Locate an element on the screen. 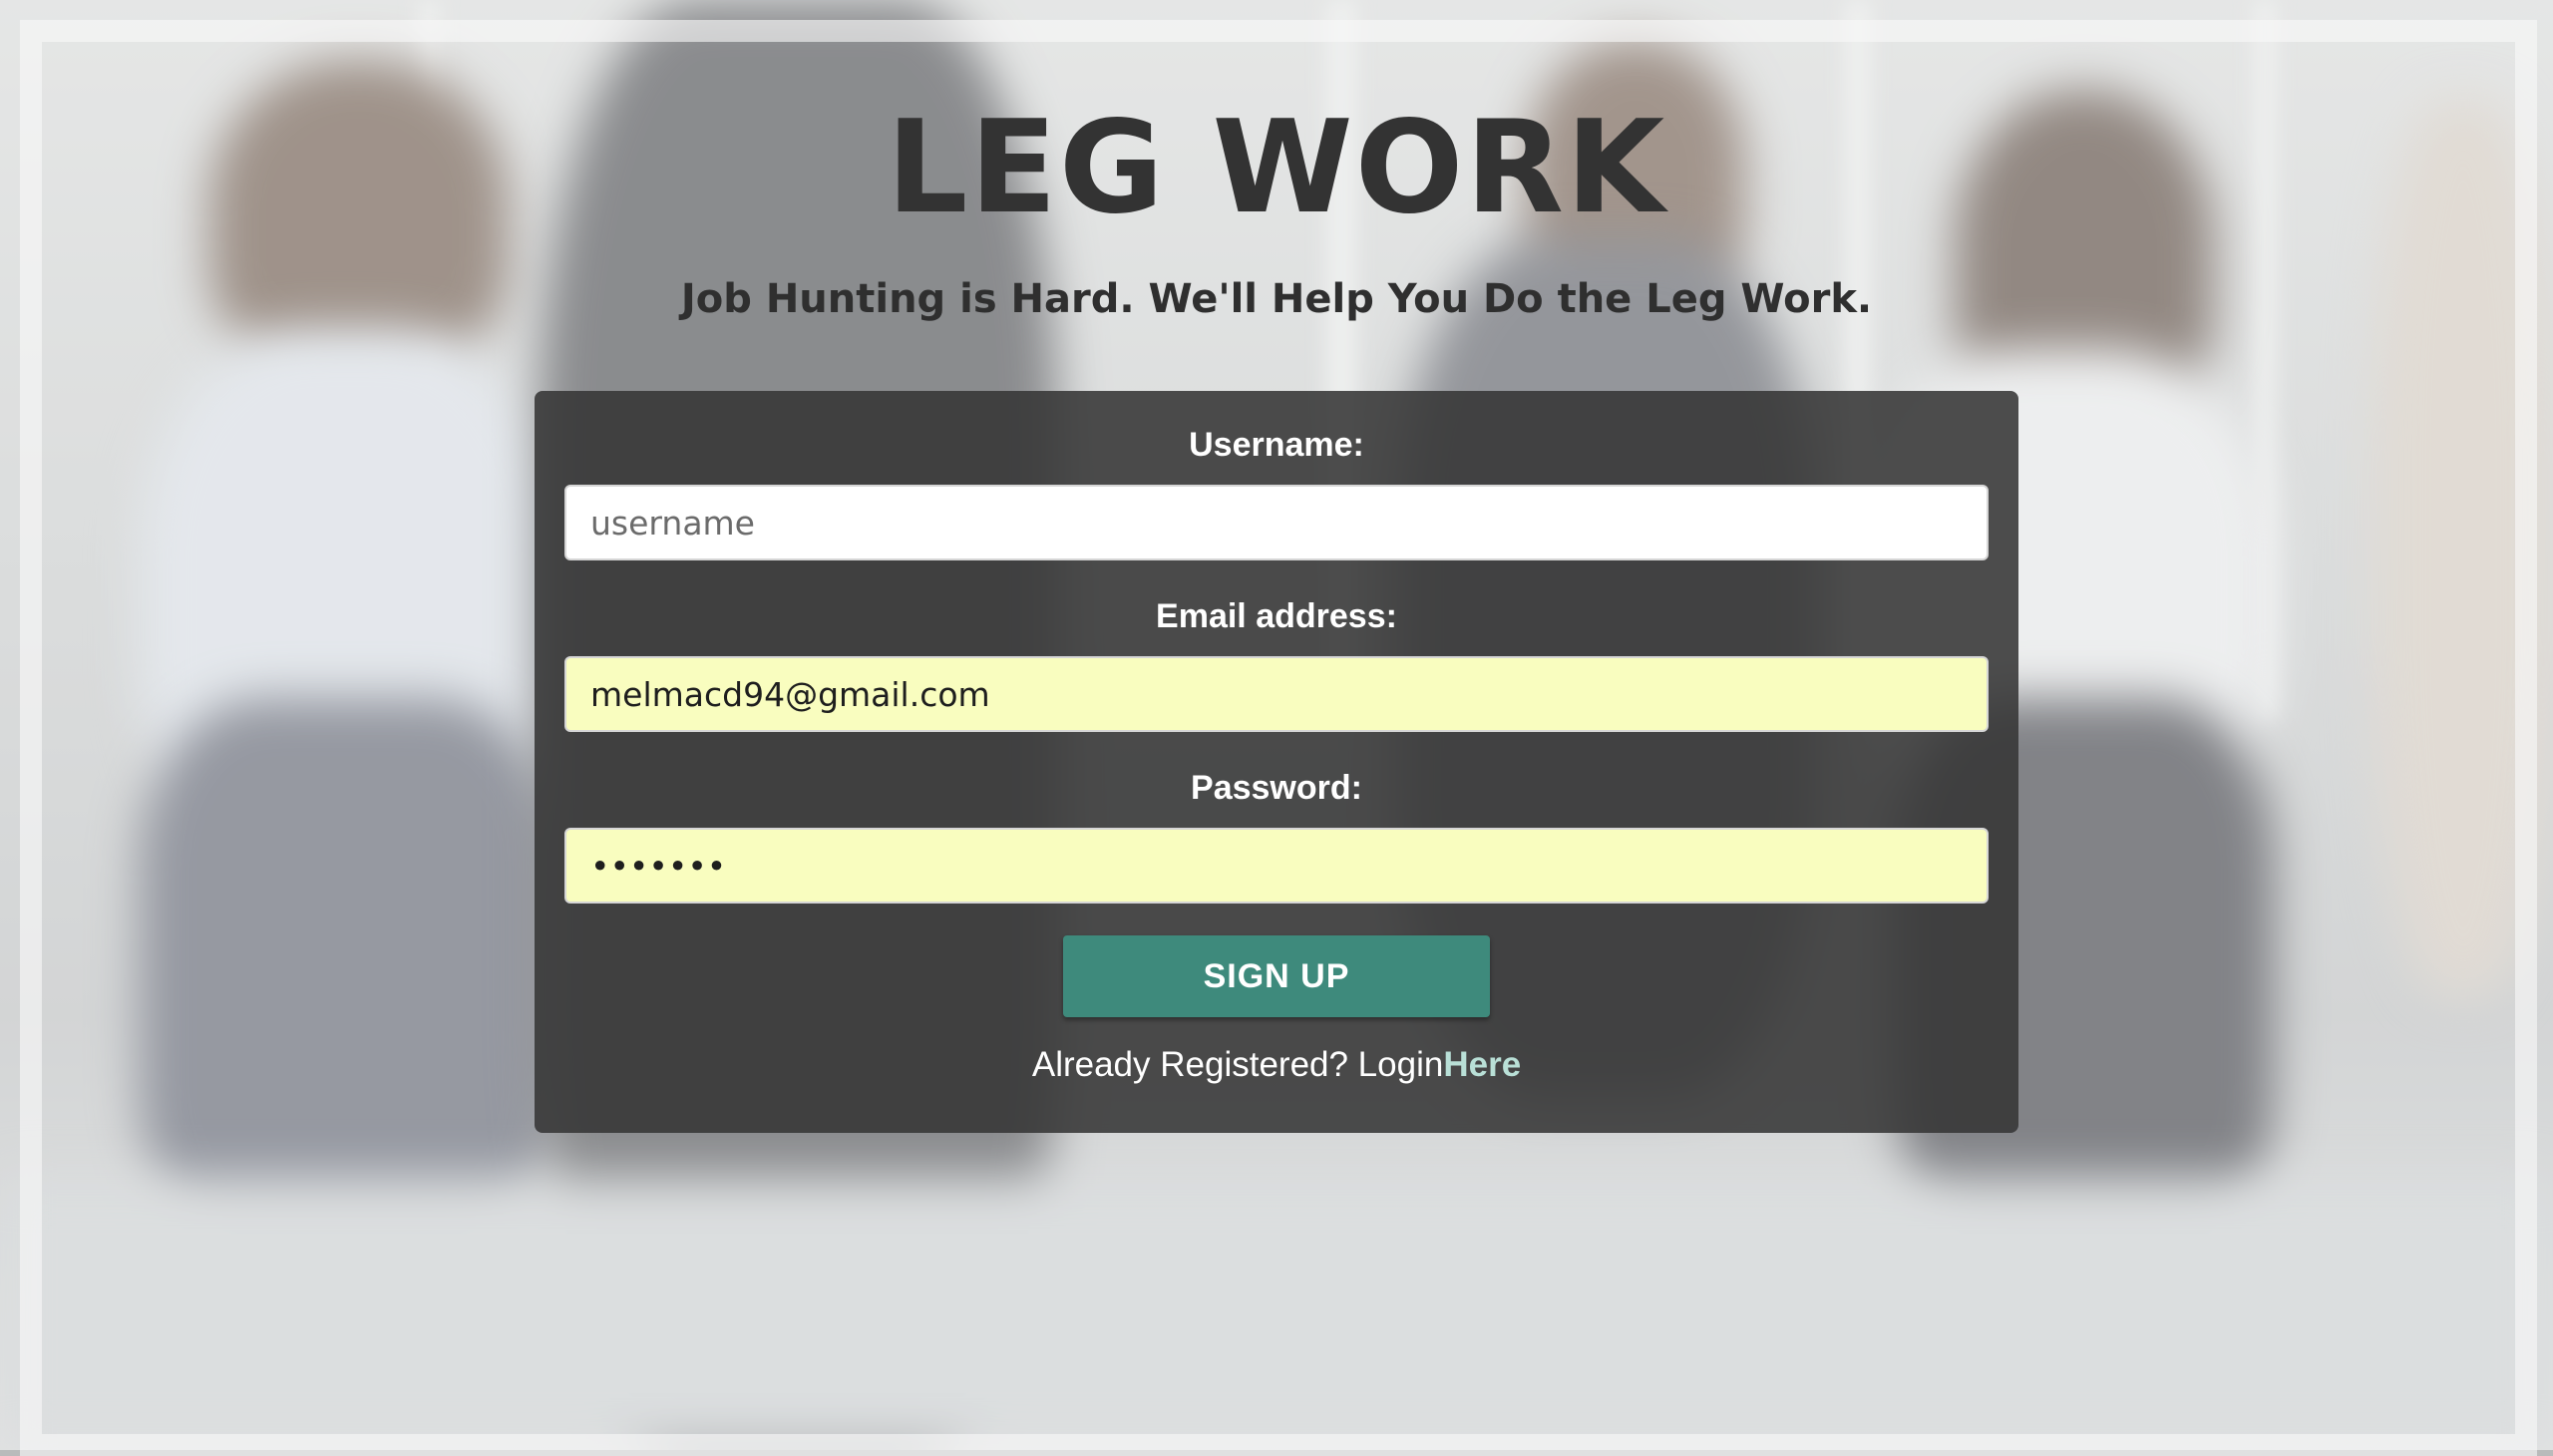 This screenshot has height=1456, width=2553. login-prompt: Already Registered? LoginHere is located at coordinates (1276, 1065).